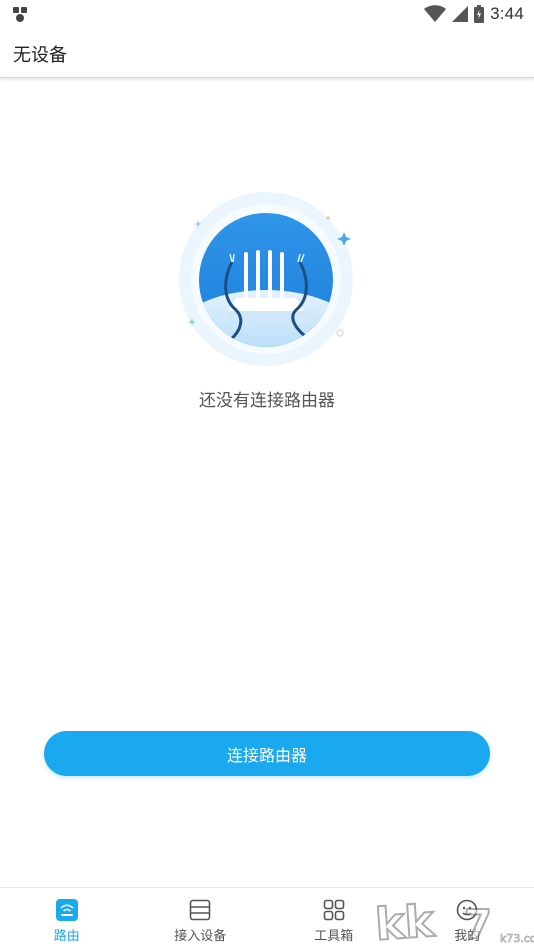 The height and width of the screenshot is (950, 534). I want to click on tab-connected-devices: 接入设备, so click(201, 919).